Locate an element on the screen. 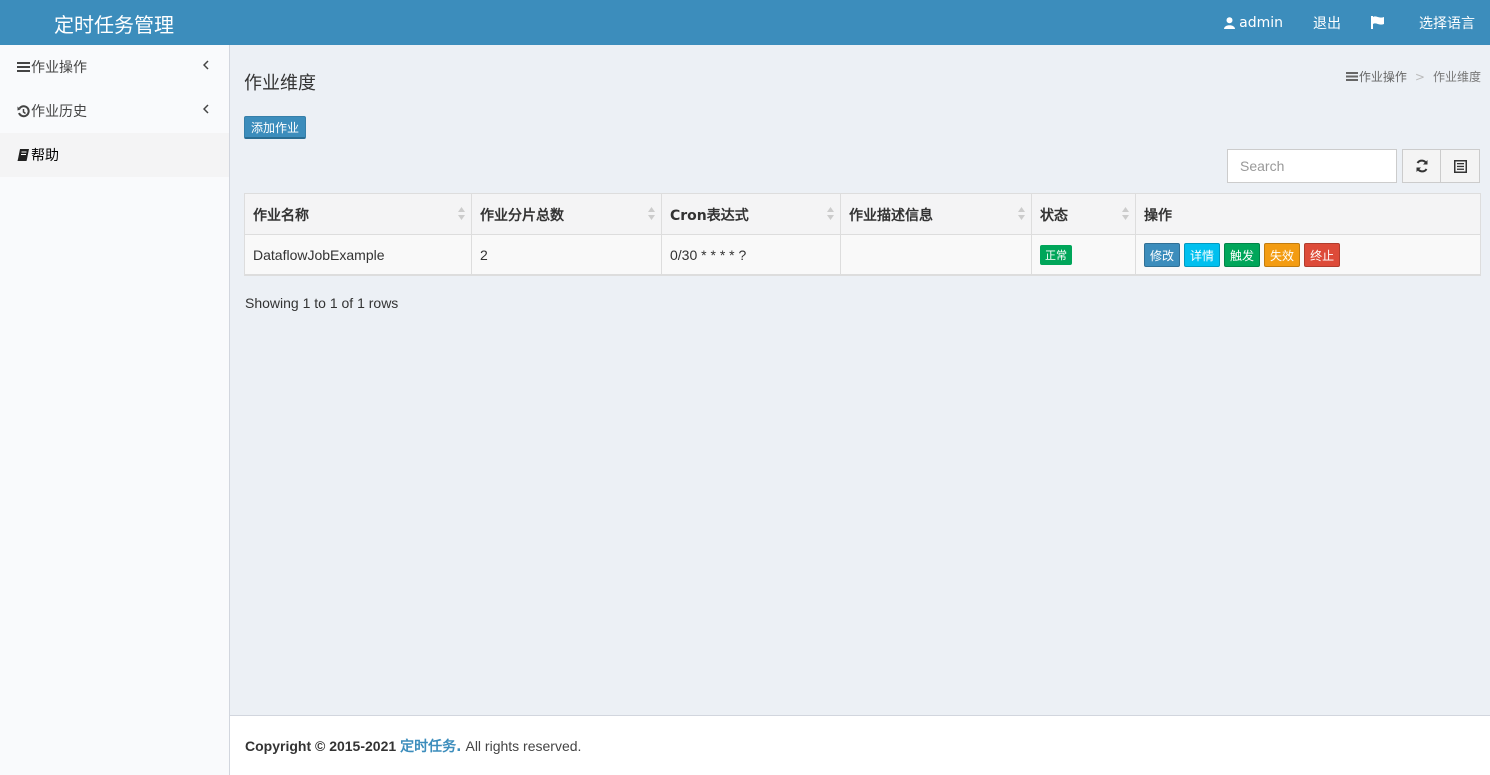 The image size is (1490, 775). sidebar-item-label: 作业操作 is located at coordinates (59, 68).